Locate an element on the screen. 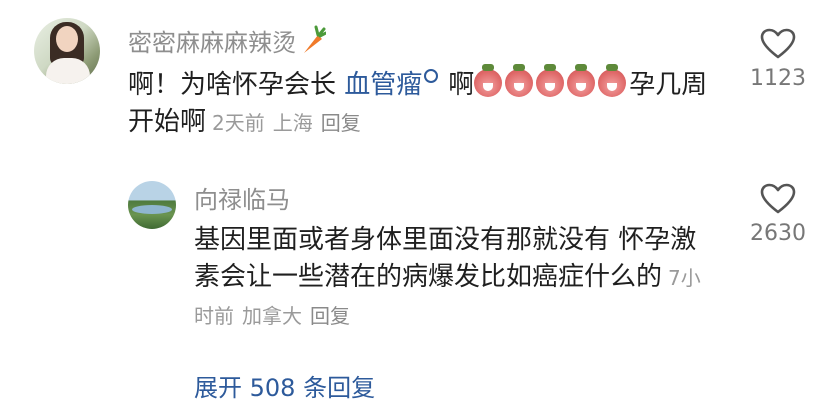 This screenshot has width=828, height=410. avatar-face is located at coordinates (67, 39).